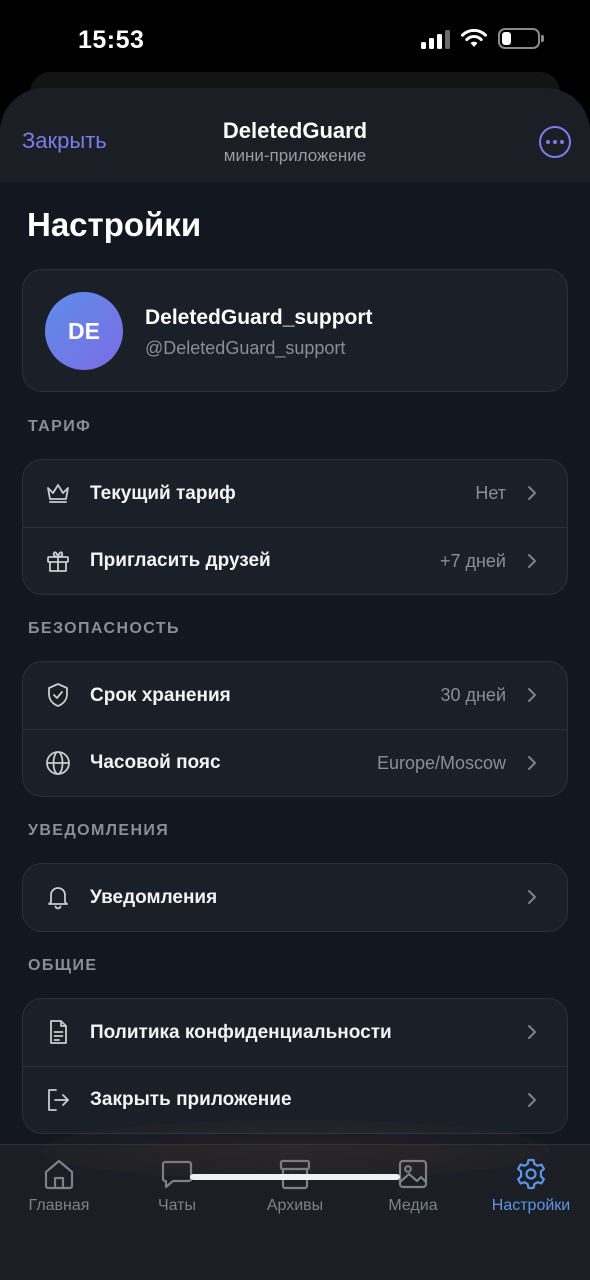 The image size is (590, 1280). I want to click on row-invite-friends: Пригласить друзей +7 дней, so click(295, 560).